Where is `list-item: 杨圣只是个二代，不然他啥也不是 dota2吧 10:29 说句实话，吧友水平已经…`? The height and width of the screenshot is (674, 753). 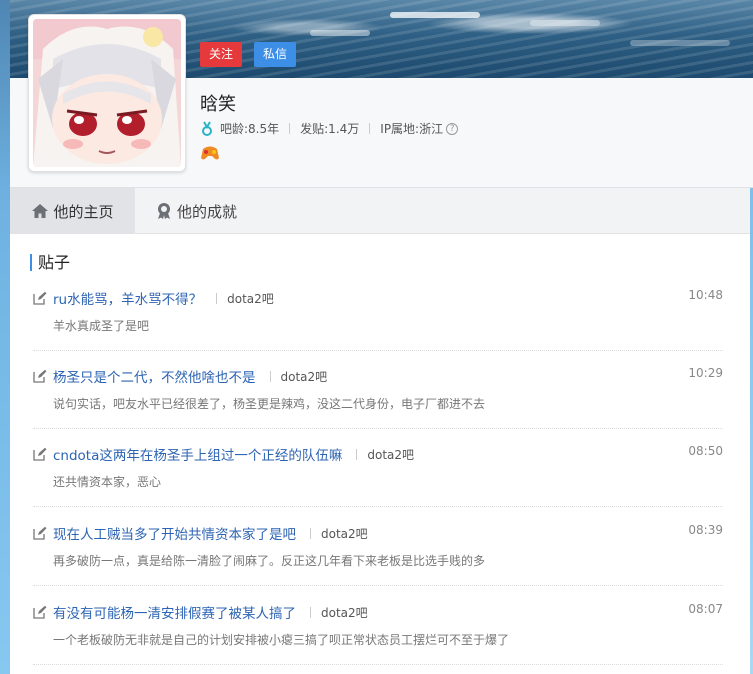 list-item: 杨圣只是个二代，不然他啥也不是 dota2吧 10:29 说句实话，吧友水平已经… is located at coordinates (378, 397).